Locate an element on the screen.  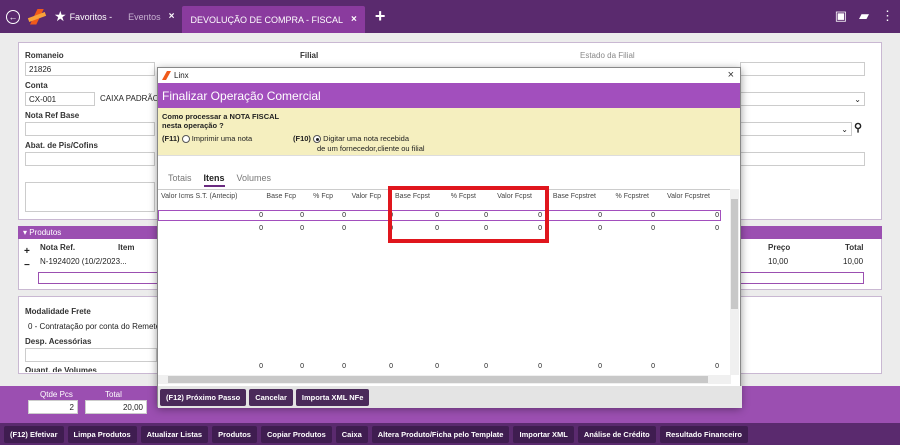
cancelar-button: Cancelar is located at coordinates (271, 397).